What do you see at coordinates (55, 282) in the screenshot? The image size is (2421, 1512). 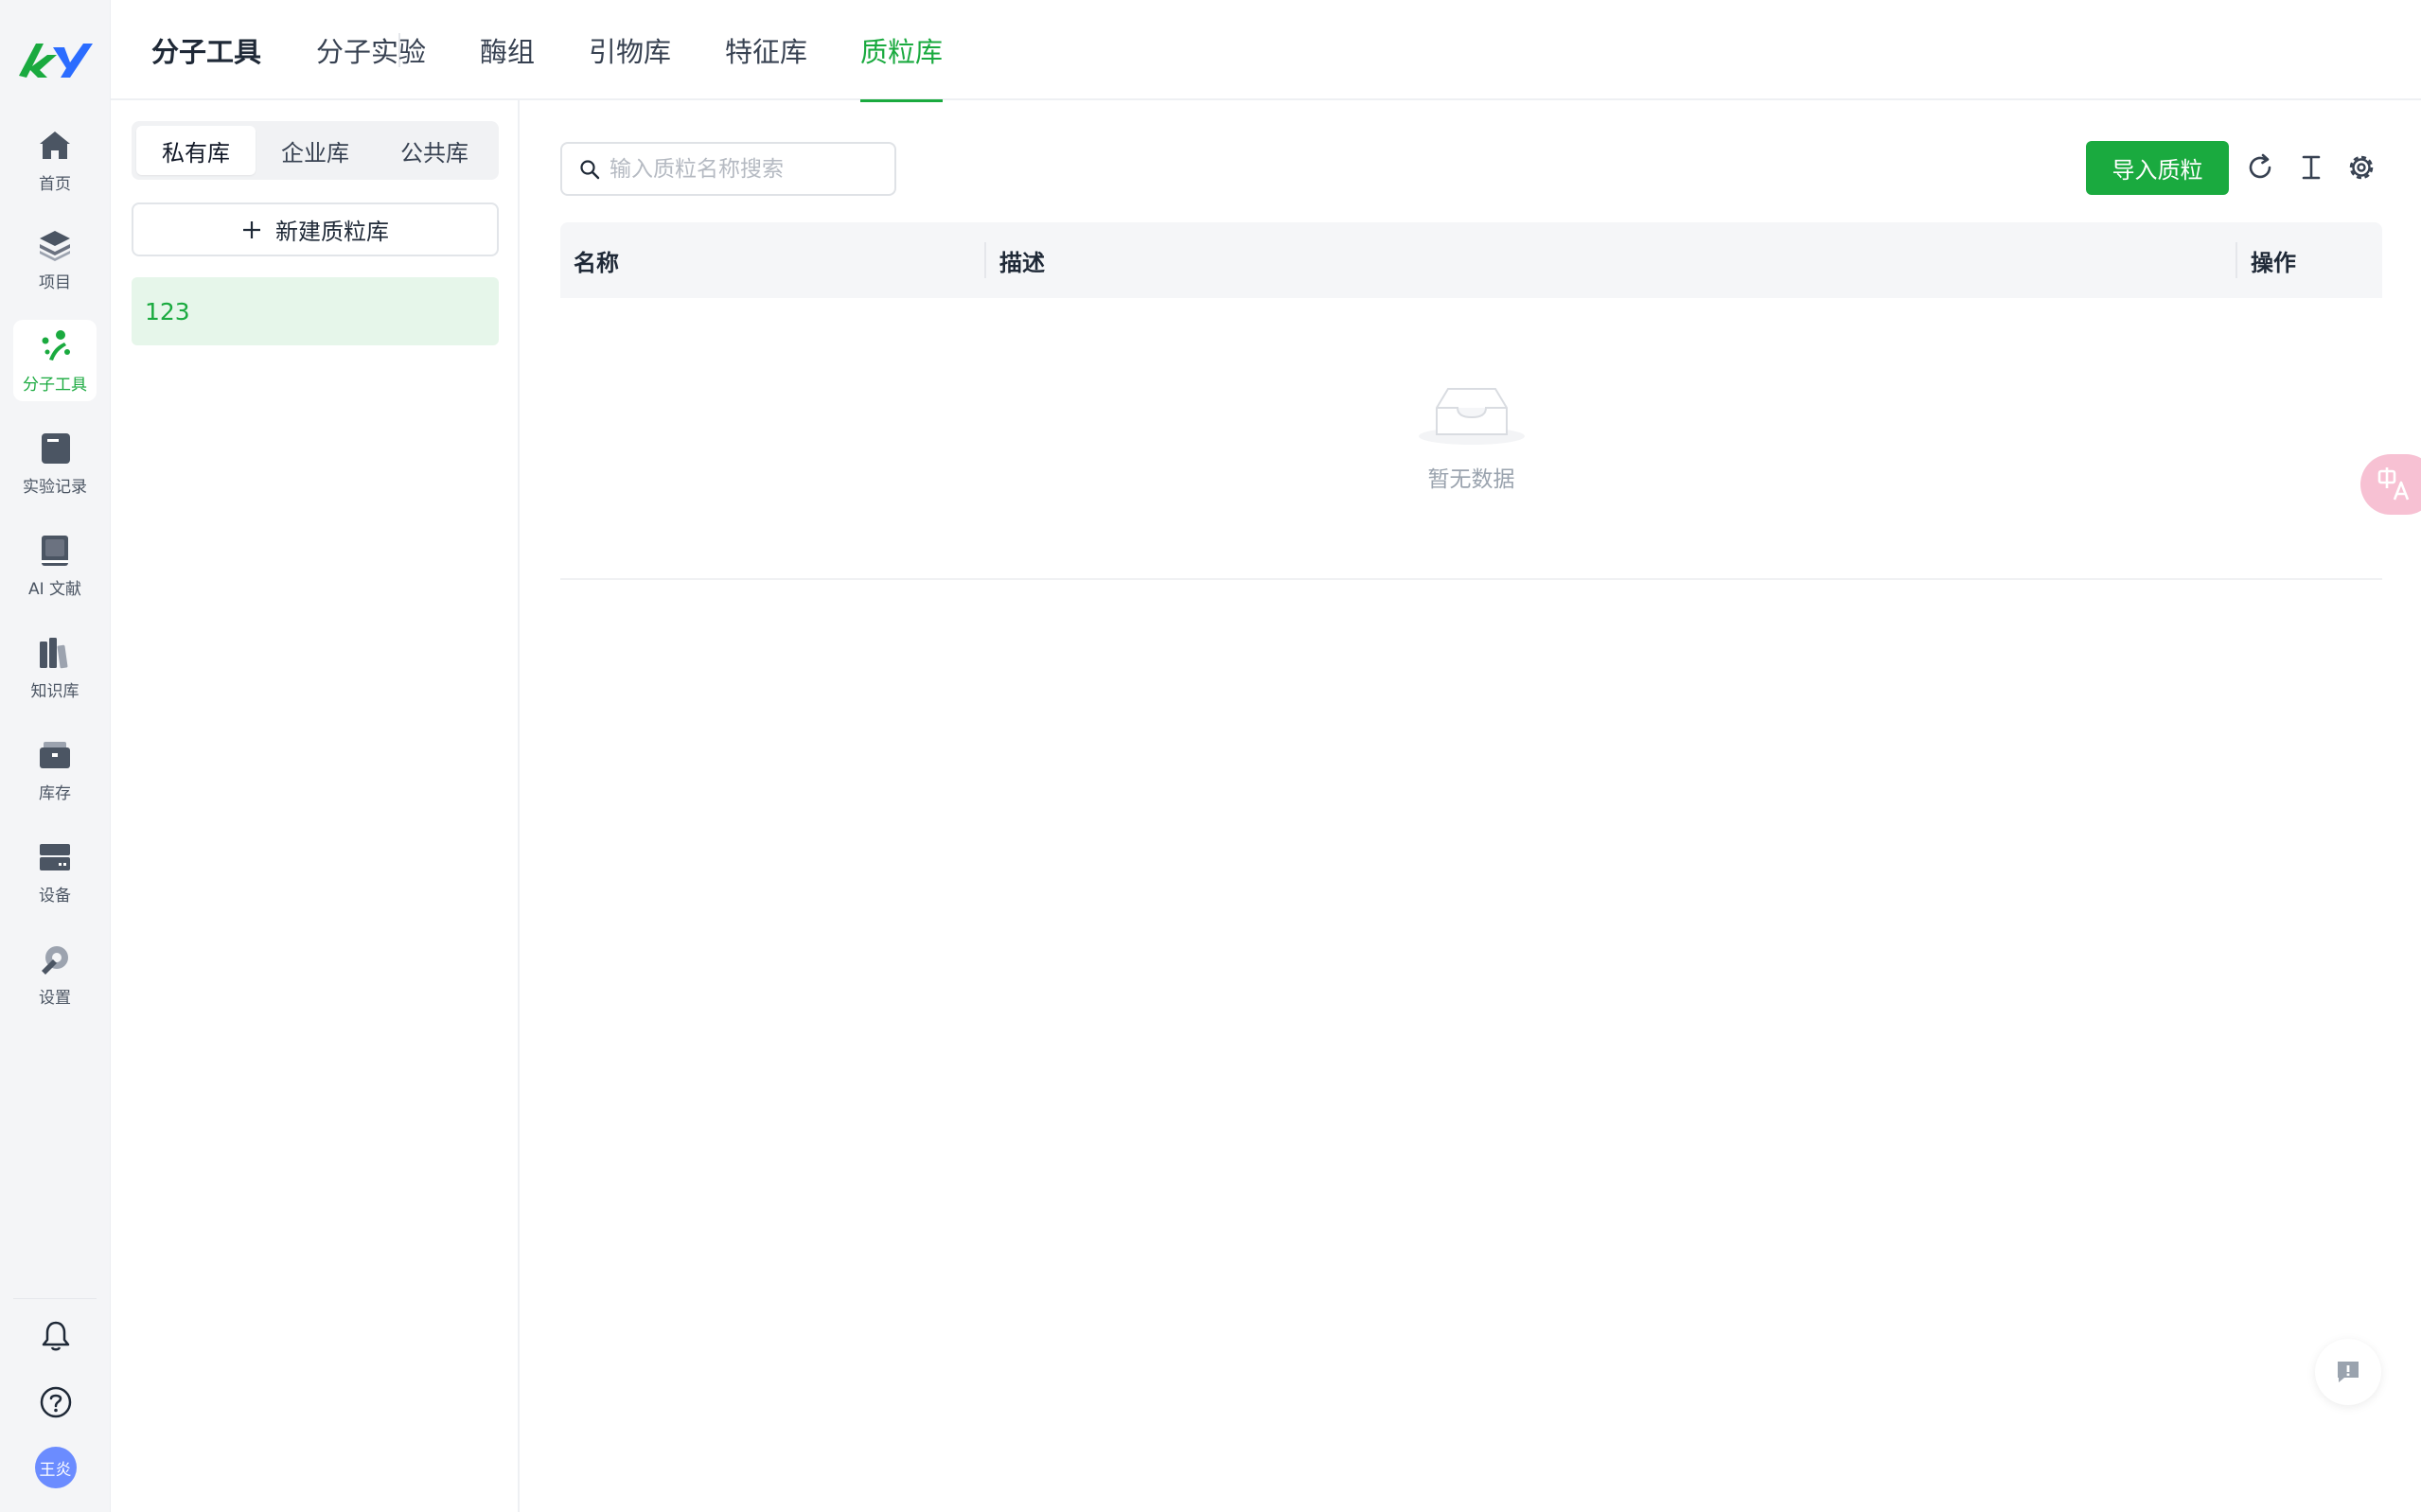 I see `sidebar-item-label: 项目` at bounding box center [55, 282].